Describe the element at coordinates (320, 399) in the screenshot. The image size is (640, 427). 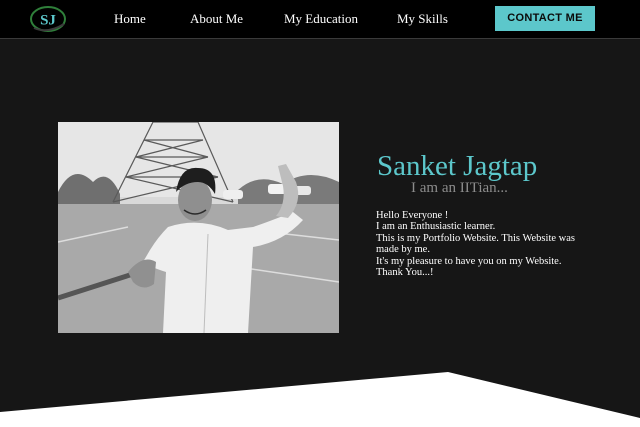
I see `section-divider-shape` at that location.